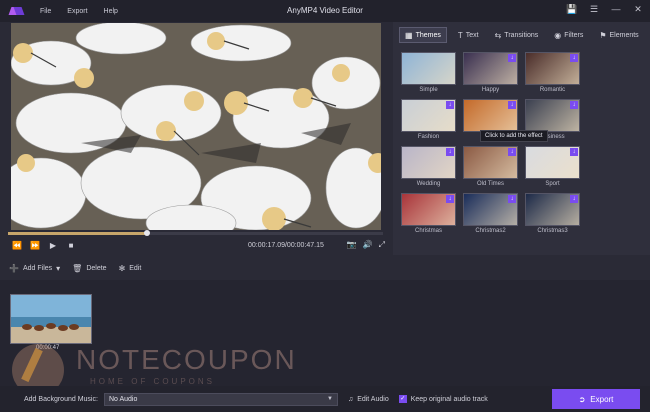 The image size is (650, 412). Describe the element at coordinates (111, 11) in the screenshot. I see `menu-help: Help` at that location.